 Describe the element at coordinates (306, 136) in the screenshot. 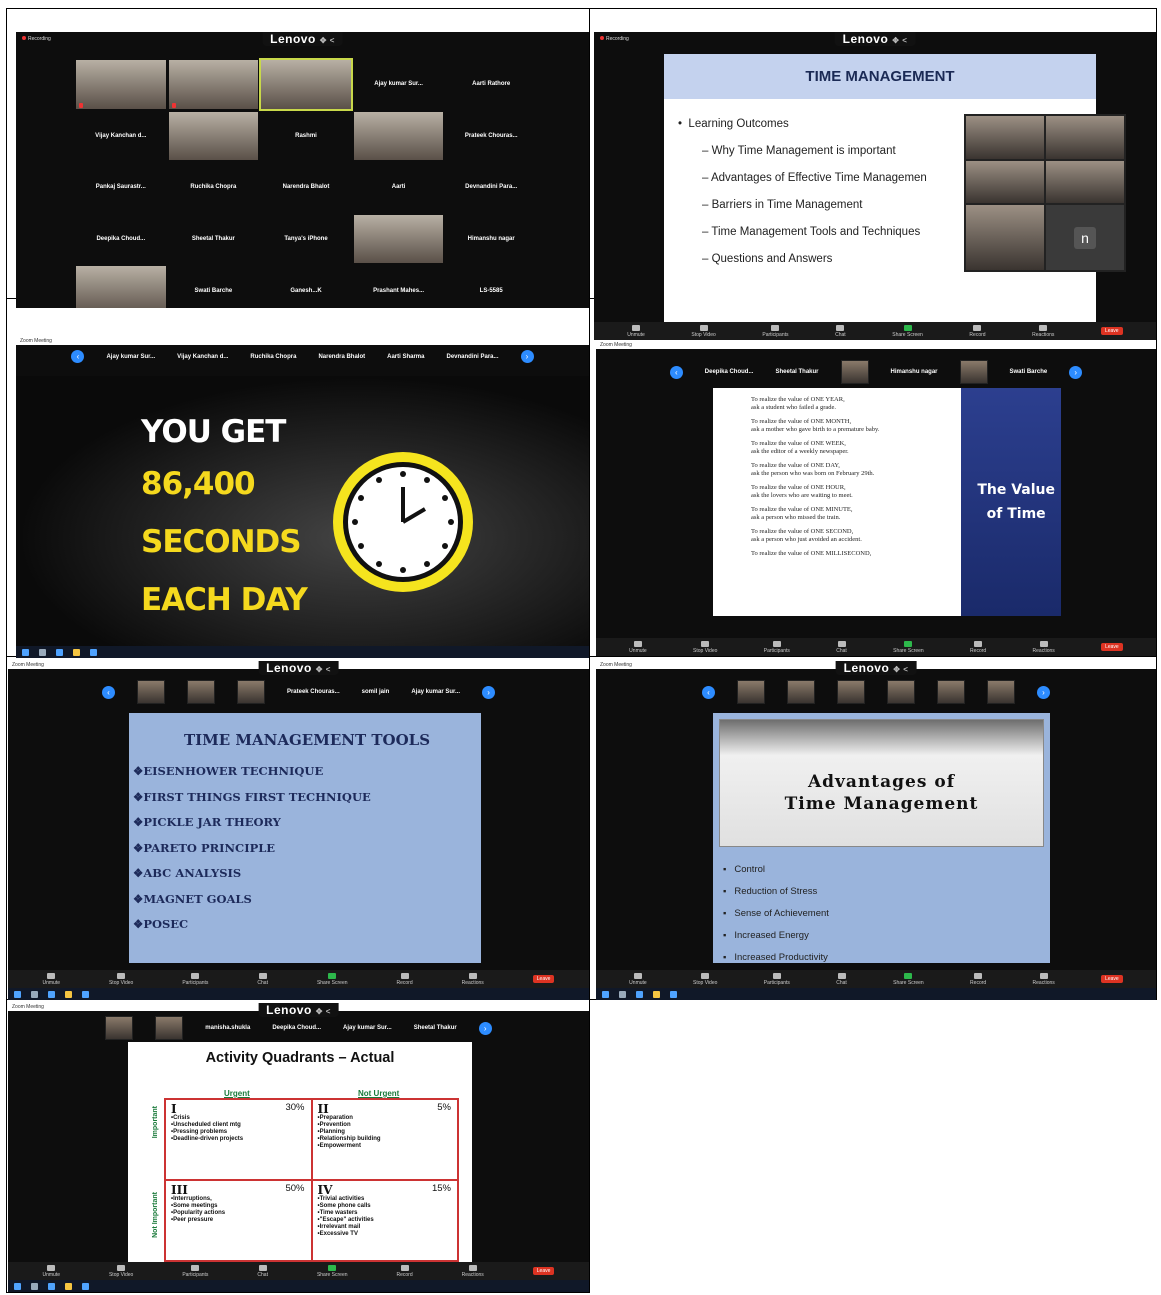

I see `participant-tile: Rashmi` at that location.